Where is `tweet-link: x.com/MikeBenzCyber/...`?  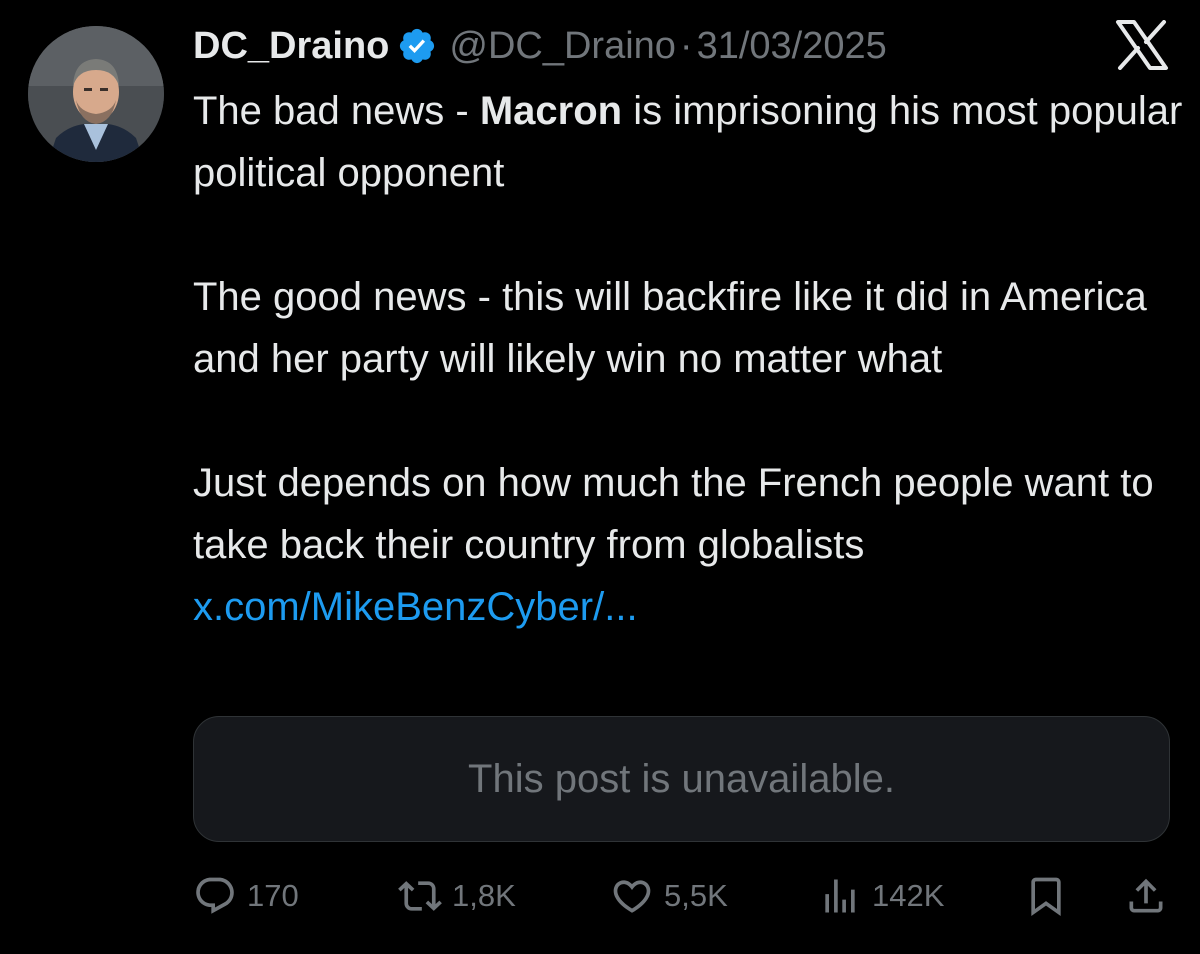 tweet-link: x.com/MikeBenzCyber/... is located at coordinates (415, 607).